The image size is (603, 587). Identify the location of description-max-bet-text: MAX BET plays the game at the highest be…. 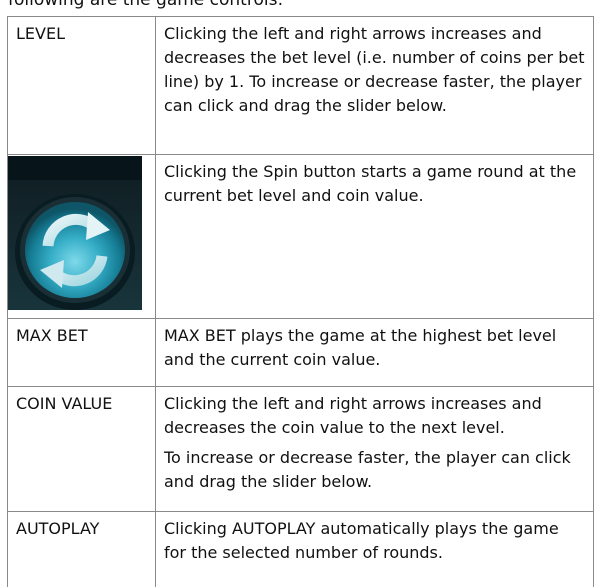
(374, 348).